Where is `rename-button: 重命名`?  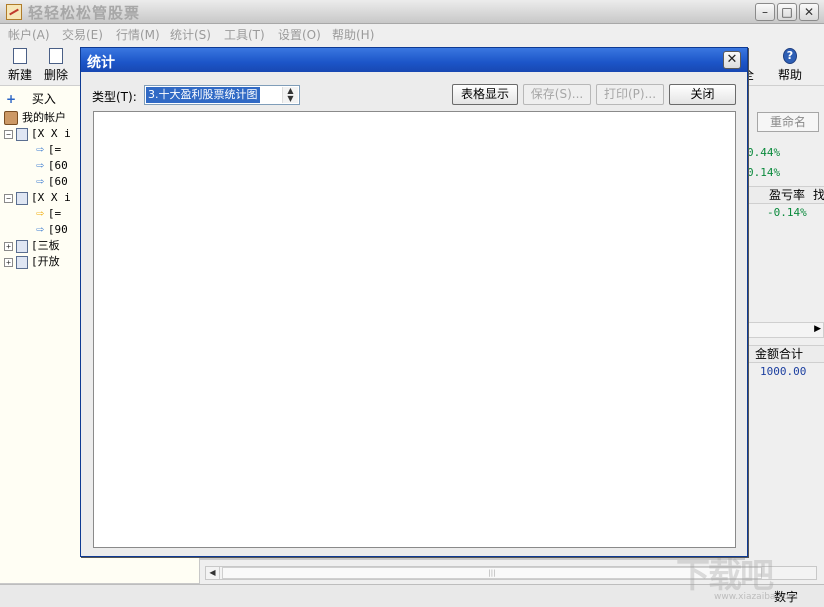
rename-button: 重命名 is located at coordinates (788, 122).